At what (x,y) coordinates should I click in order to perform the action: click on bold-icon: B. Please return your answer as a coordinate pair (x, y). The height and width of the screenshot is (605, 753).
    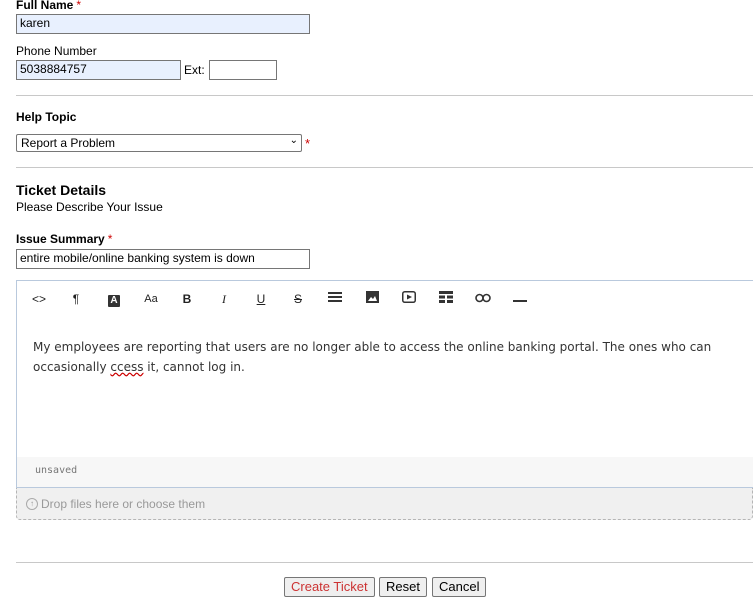
    Looking at the image, I should click on (187, 299).